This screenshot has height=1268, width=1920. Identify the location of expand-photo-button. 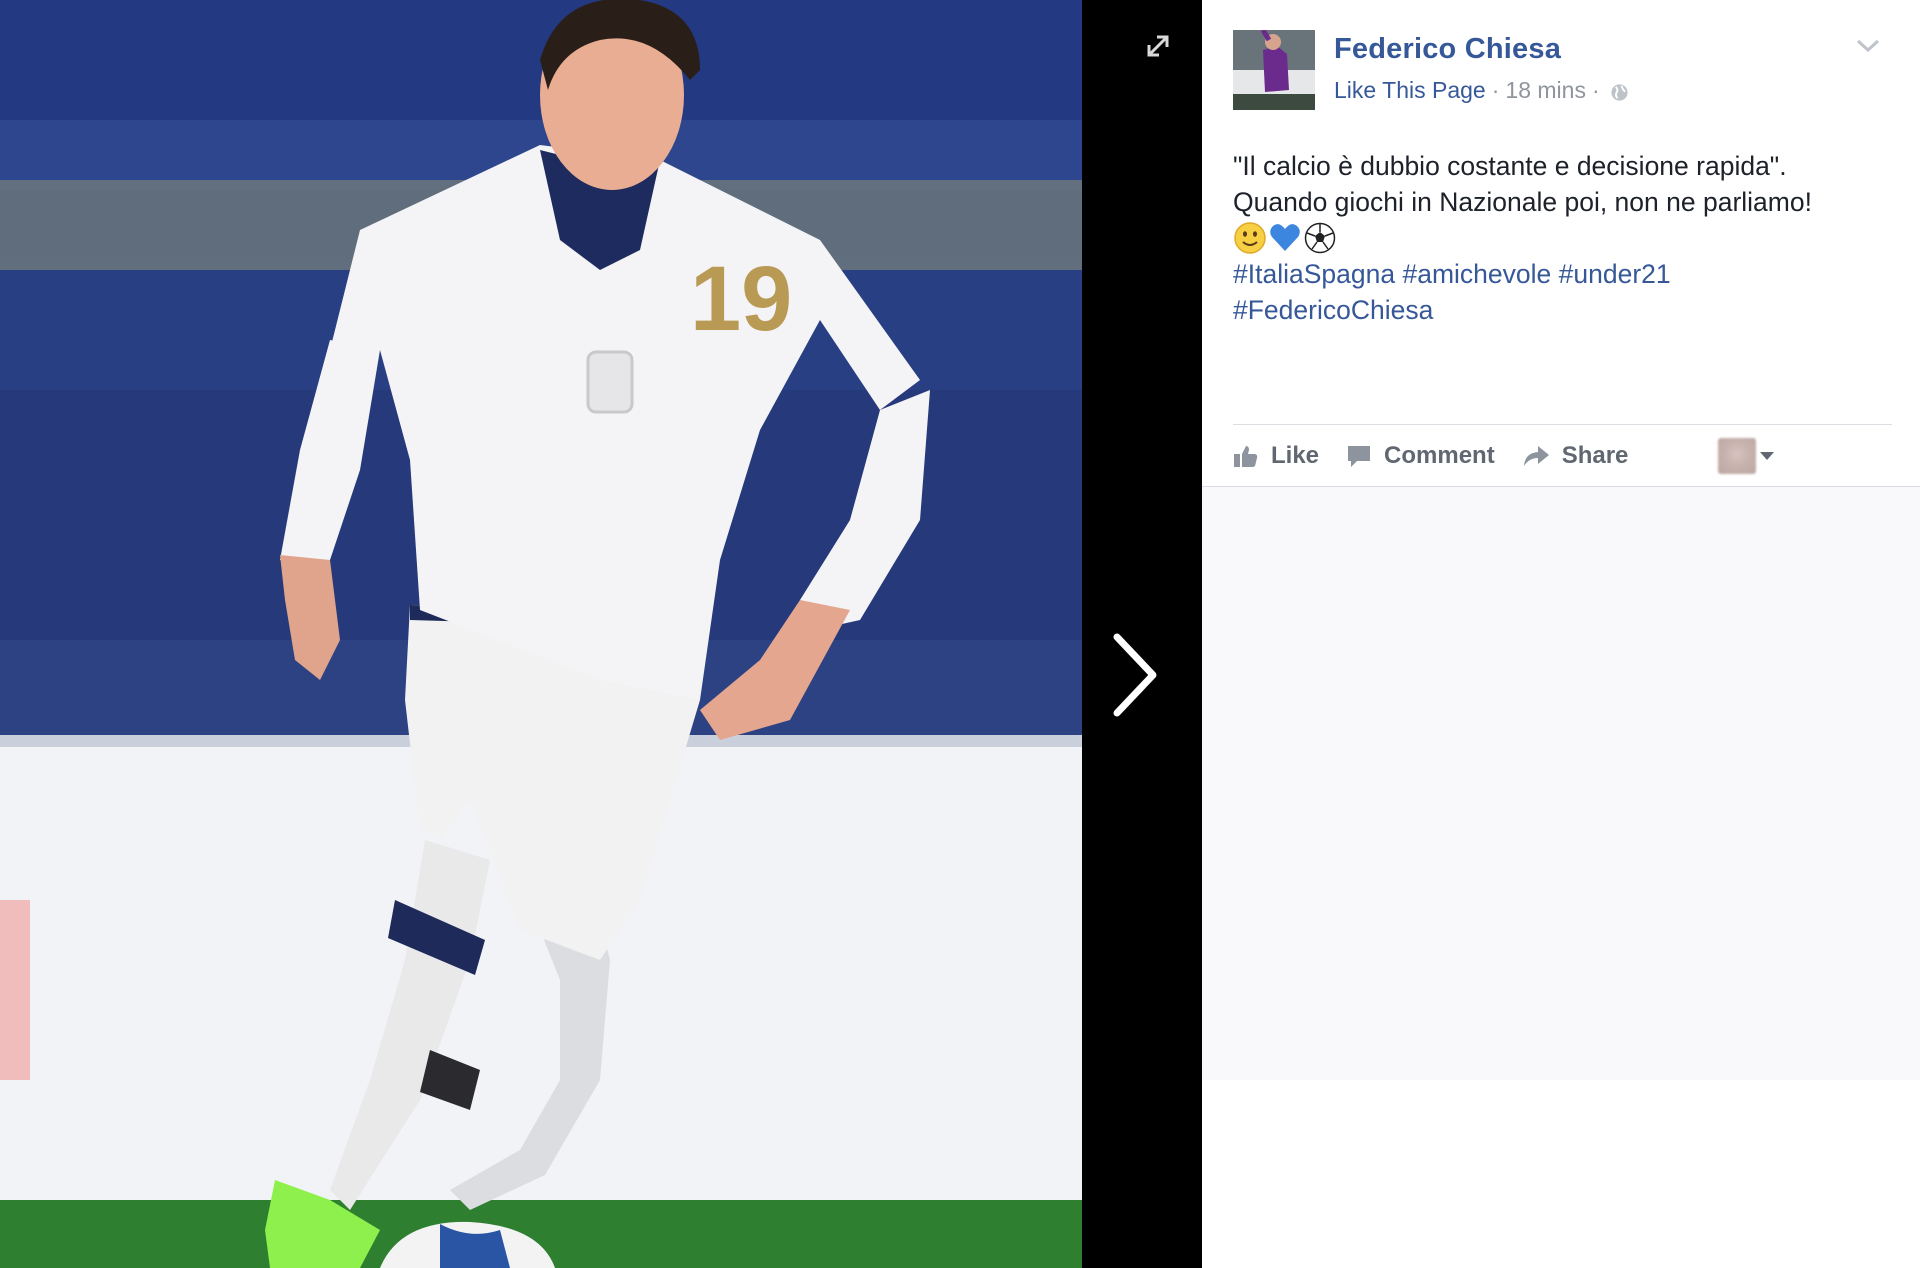
(1158, 46).